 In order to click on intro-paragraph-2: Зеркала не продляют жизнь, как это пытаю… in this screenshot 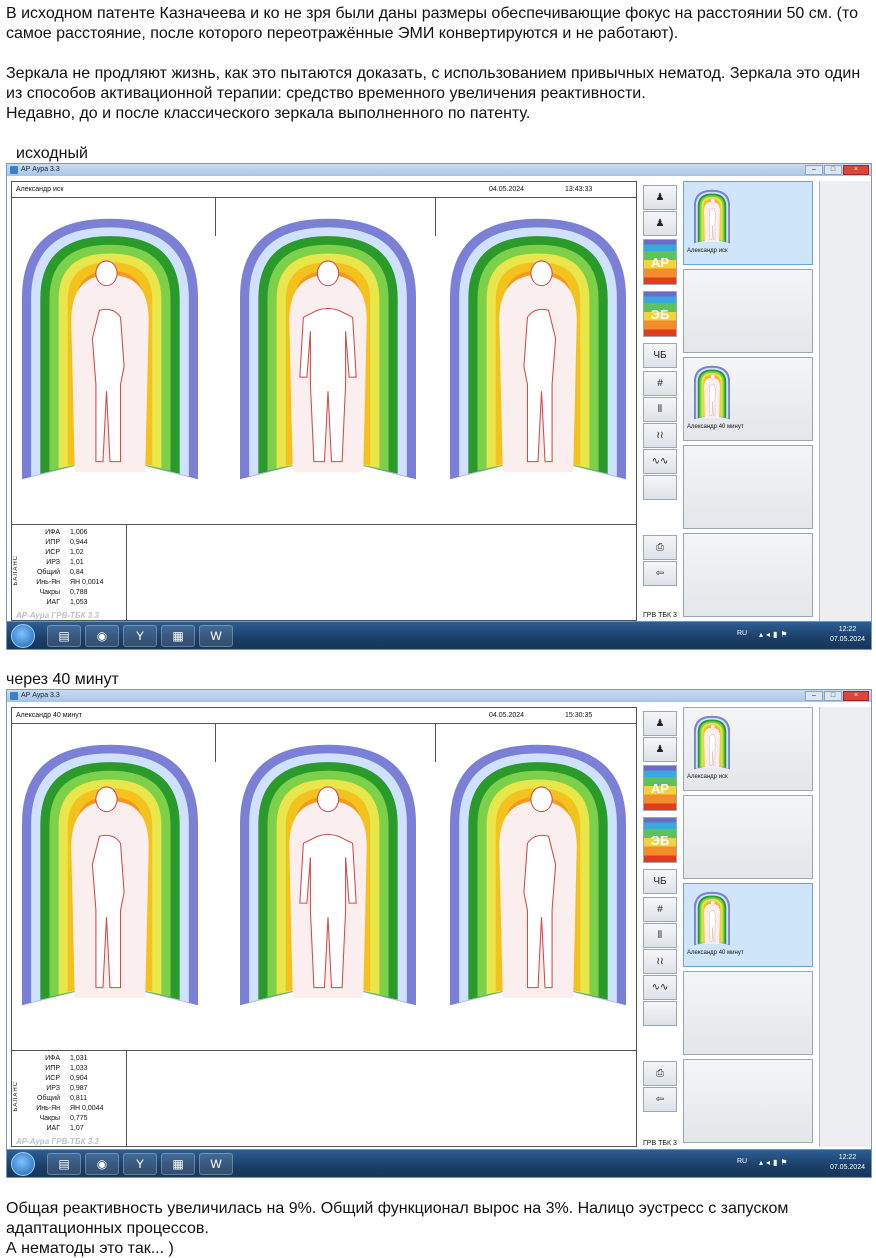, I will do `click(433, 83)`.